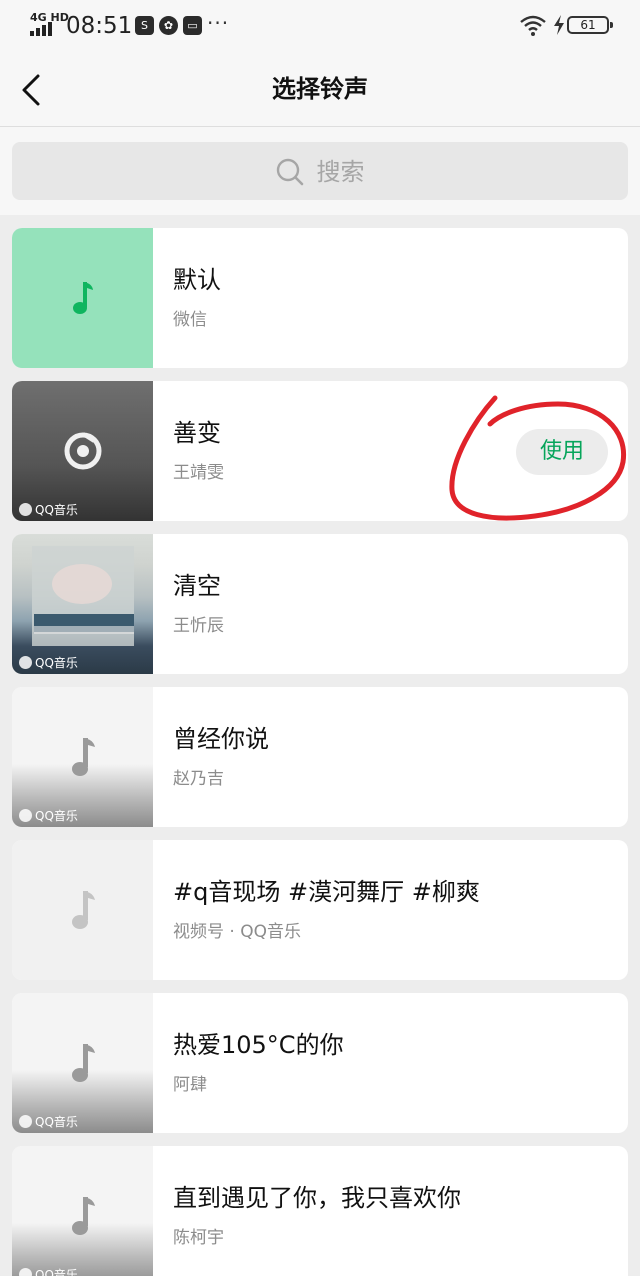 This screenshot has width=640, height=1276. What do you see at coordinates (44, 29) in the screenshot?
I see `signal-icon` at bounding box center [44, 29].